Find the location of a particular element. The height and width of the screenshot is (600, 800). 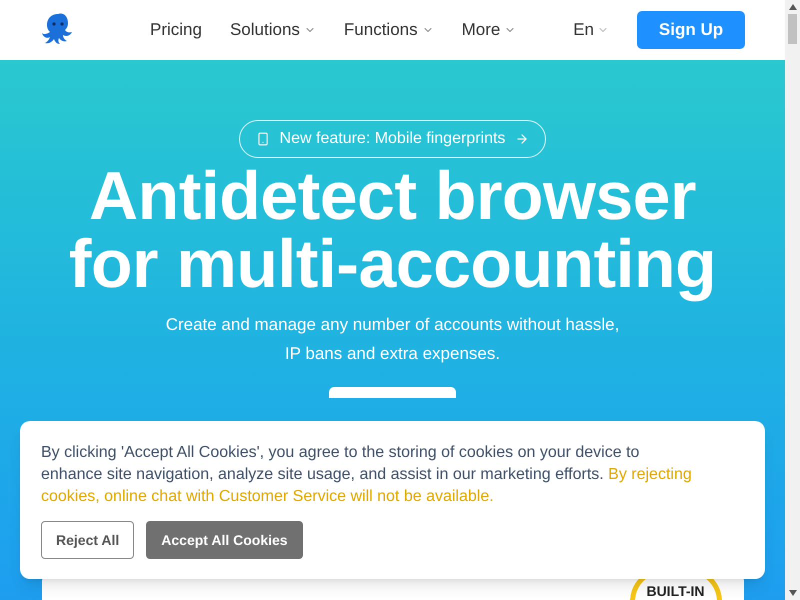

phone-icon is located at coordinates (263, 139).